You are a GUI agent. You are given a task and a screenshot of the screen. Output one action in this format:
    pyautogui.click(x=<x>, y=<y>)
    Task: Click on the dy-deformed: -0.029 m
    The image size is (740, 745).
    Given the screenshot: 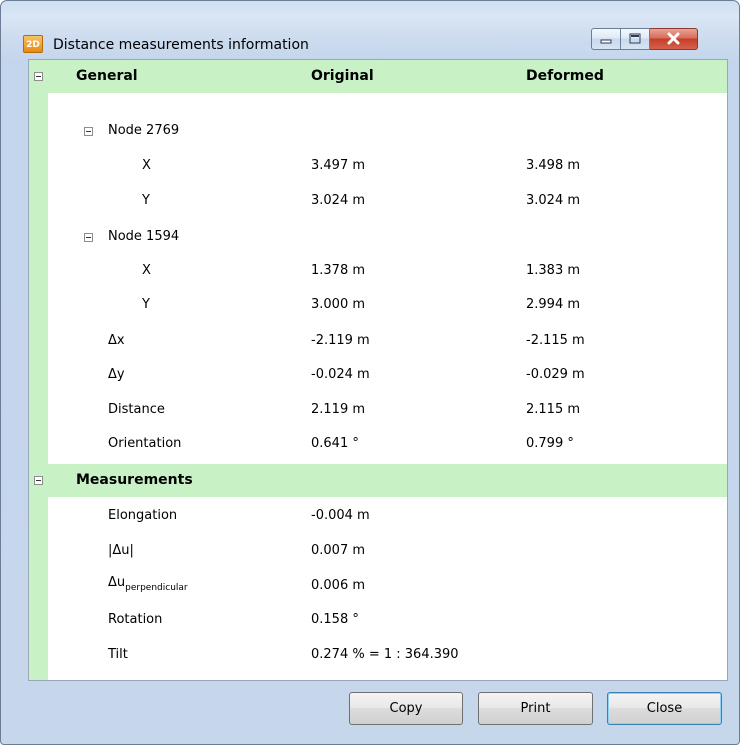 What is the action you would take?
    pyautogui.click(x=555, y=374)
    